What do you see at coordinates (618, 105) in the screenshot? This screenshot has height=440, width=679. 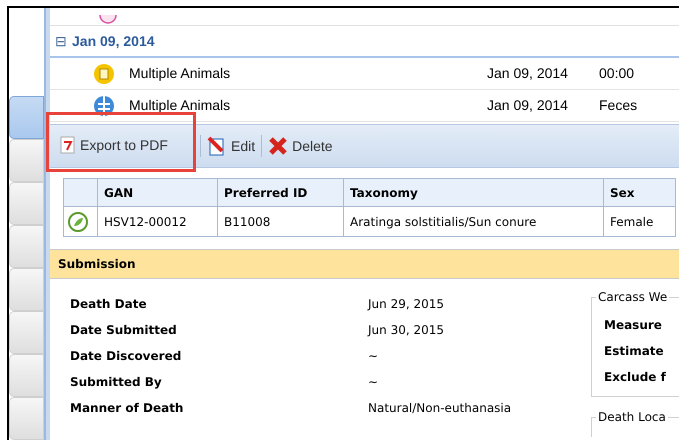 I see `event-detail: Feces` at bounding box center [618, 105].